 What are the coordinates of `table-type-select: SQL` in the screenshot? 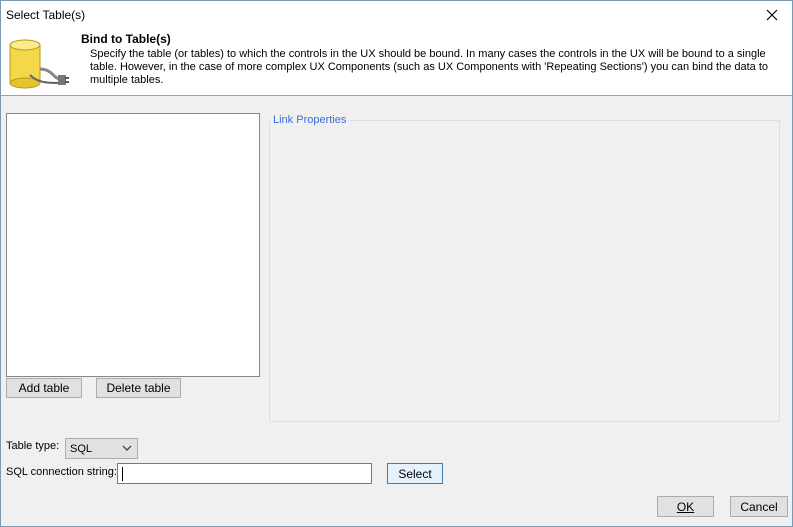 It's located at (101, 448).